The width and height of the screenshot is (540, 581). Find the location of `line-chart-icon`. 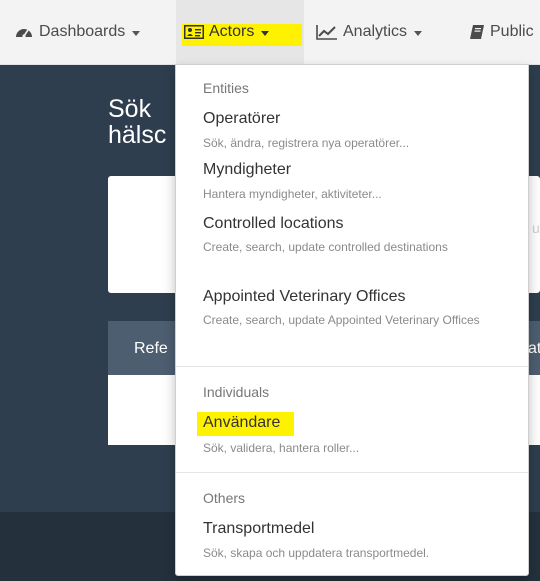

line-chart-icon is located at coordinates (326, 32).